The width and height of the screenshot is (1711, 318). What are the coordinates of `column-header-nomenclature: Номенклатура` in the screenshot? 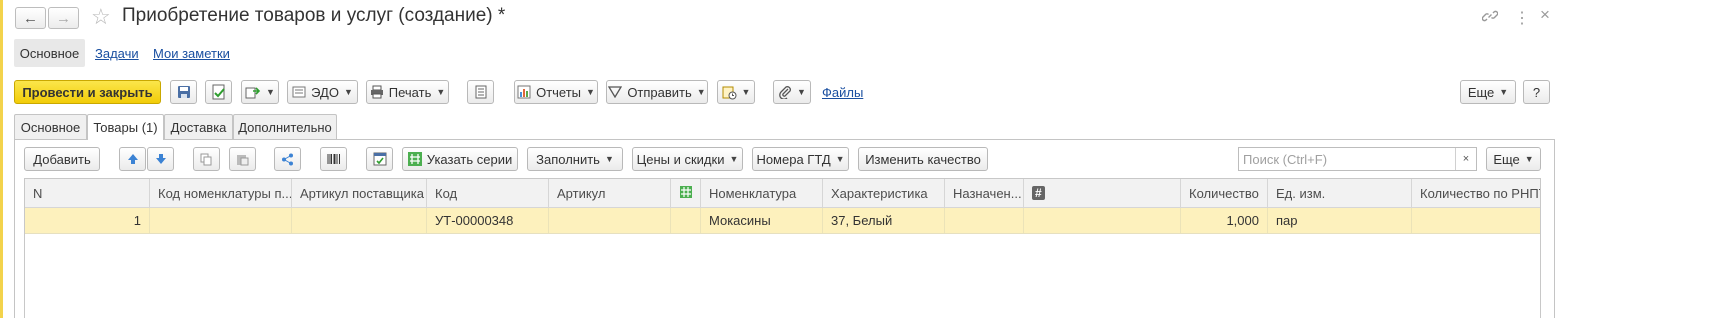 It's located at (762, 193).